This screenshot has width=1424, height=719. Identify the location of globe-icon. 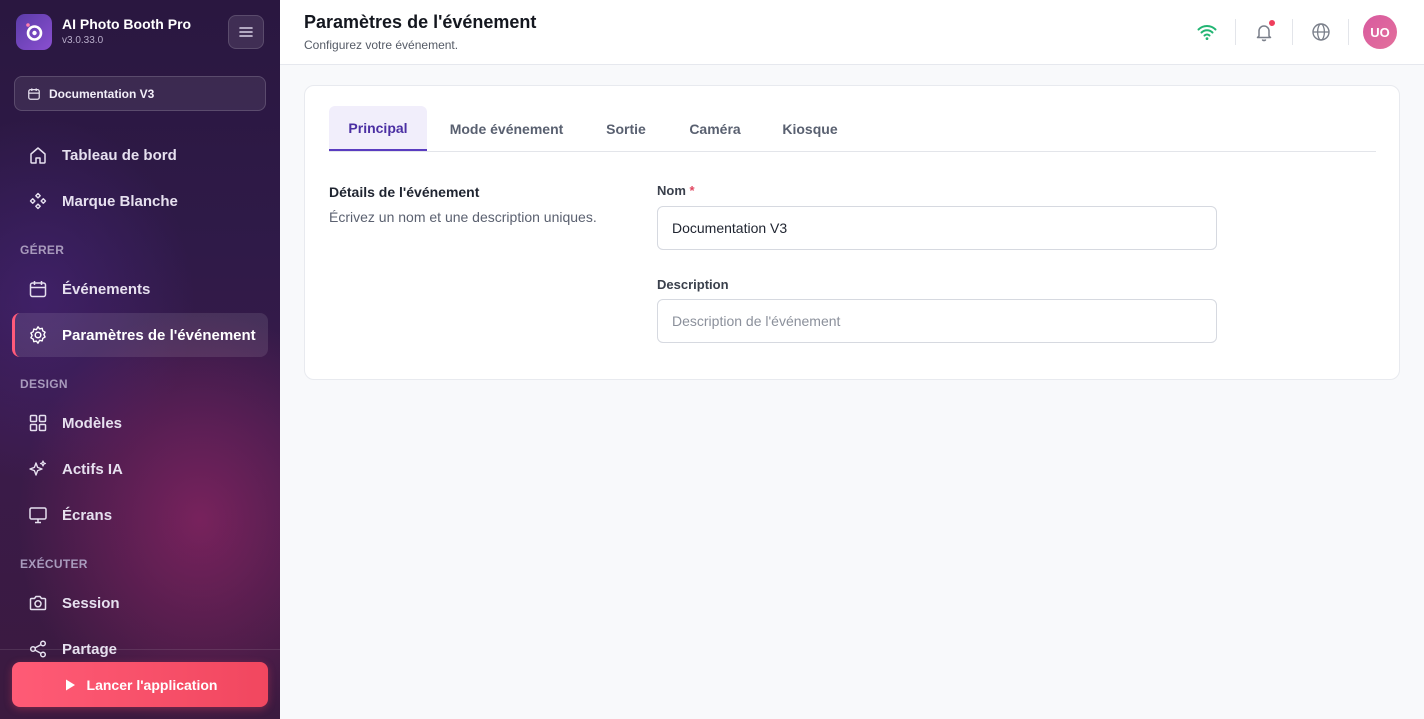
(1321, 32).